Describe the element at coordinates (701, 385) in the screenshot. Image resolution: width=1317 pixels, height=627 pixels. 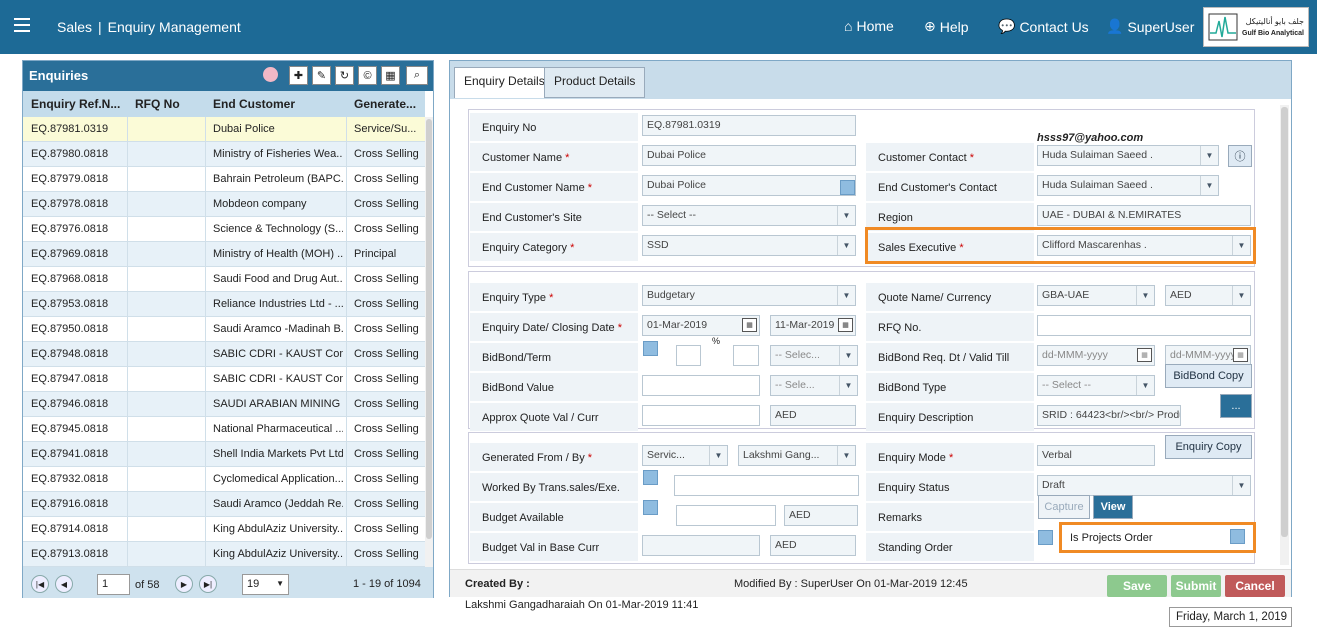
I see `bidbond-value-input` at that location.